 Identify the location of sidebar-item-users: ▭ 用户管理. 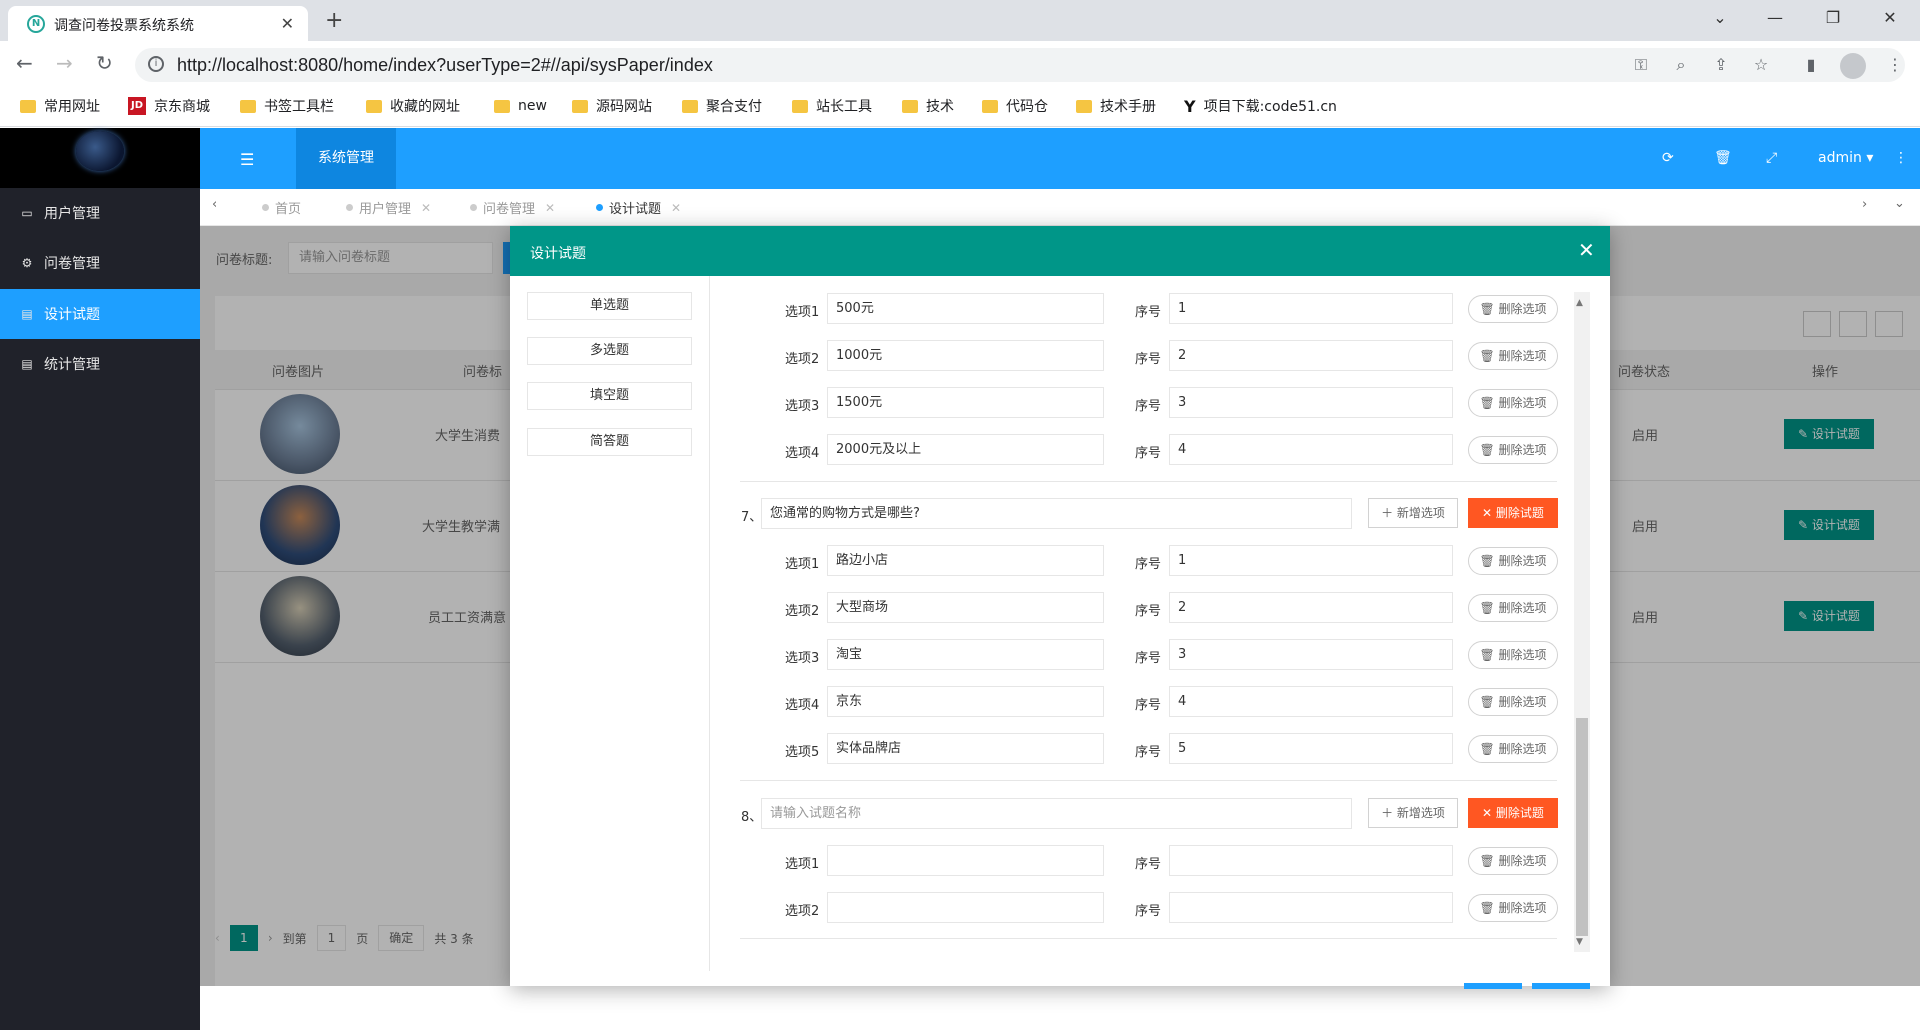
(100, 213).